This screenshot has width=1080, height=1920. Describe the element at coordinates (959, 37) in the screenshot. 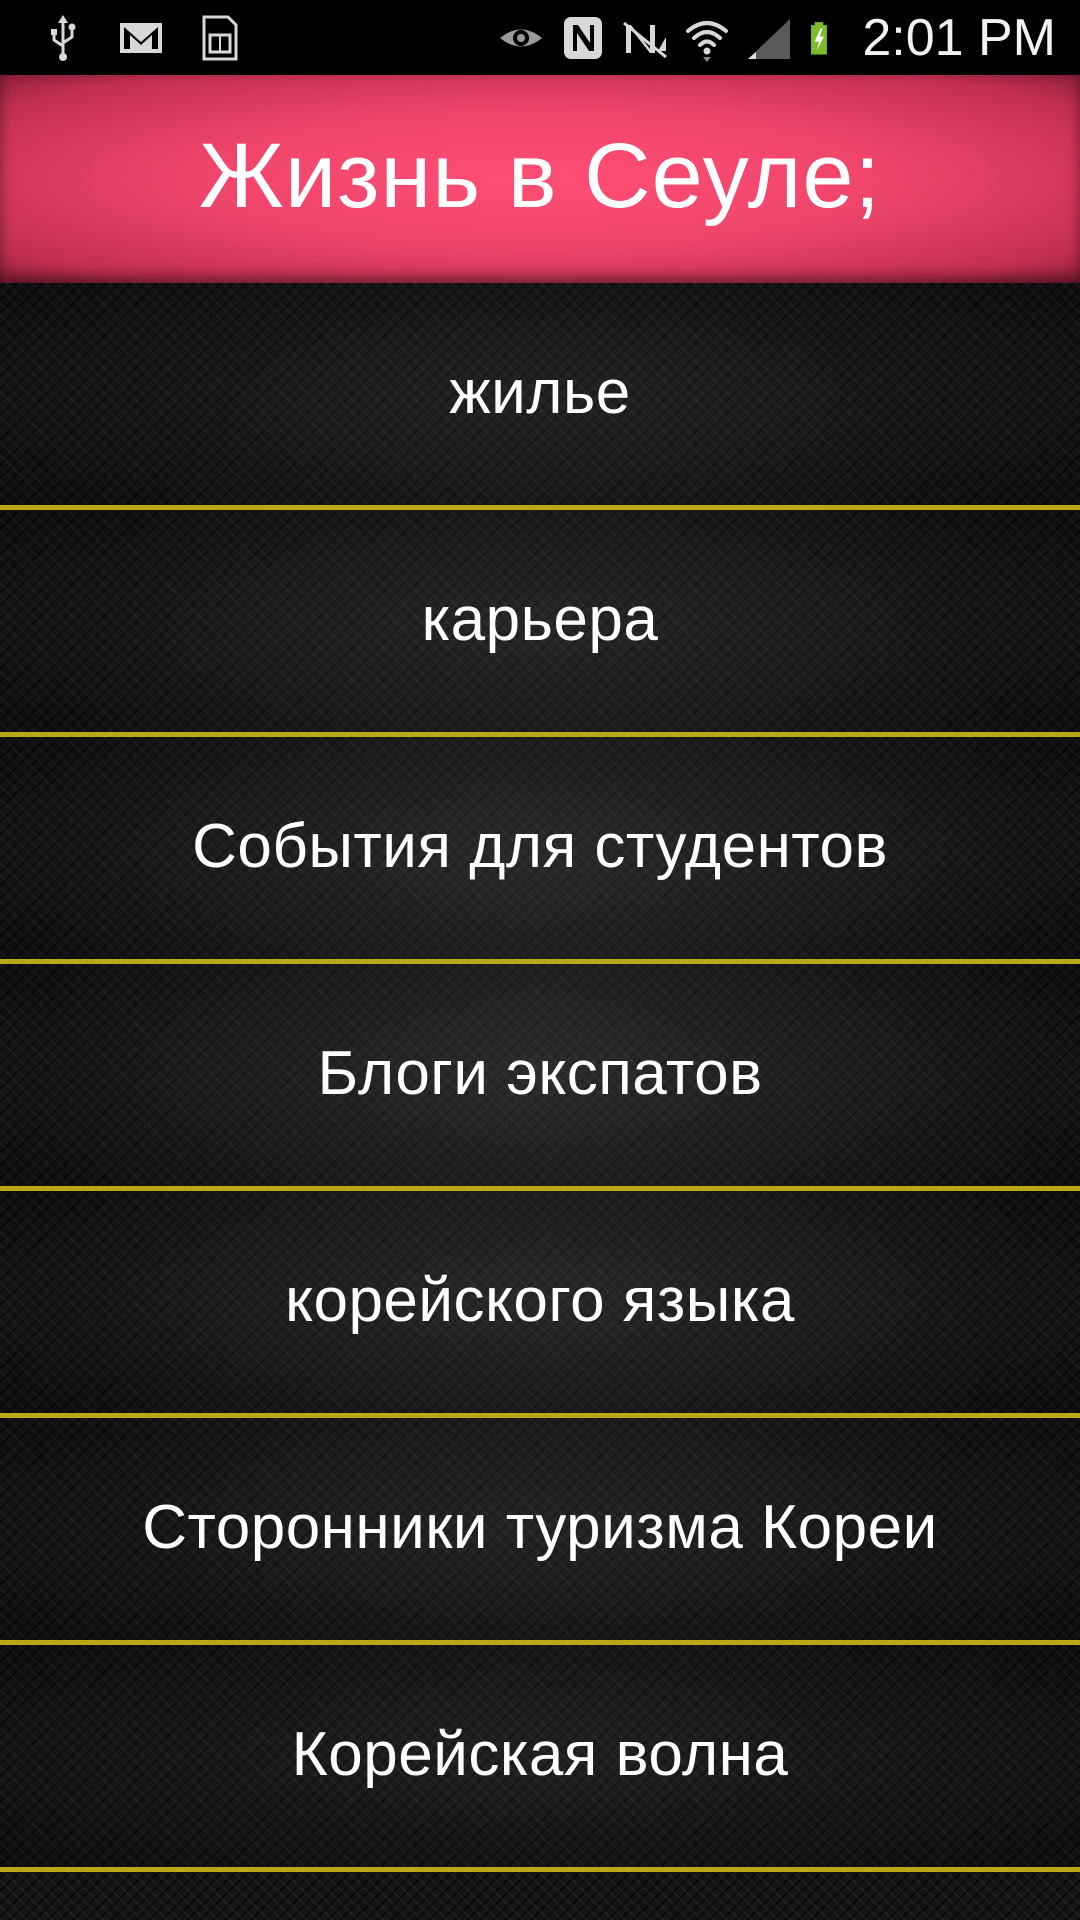

I see `status-time: 2:01 PM` at that location.